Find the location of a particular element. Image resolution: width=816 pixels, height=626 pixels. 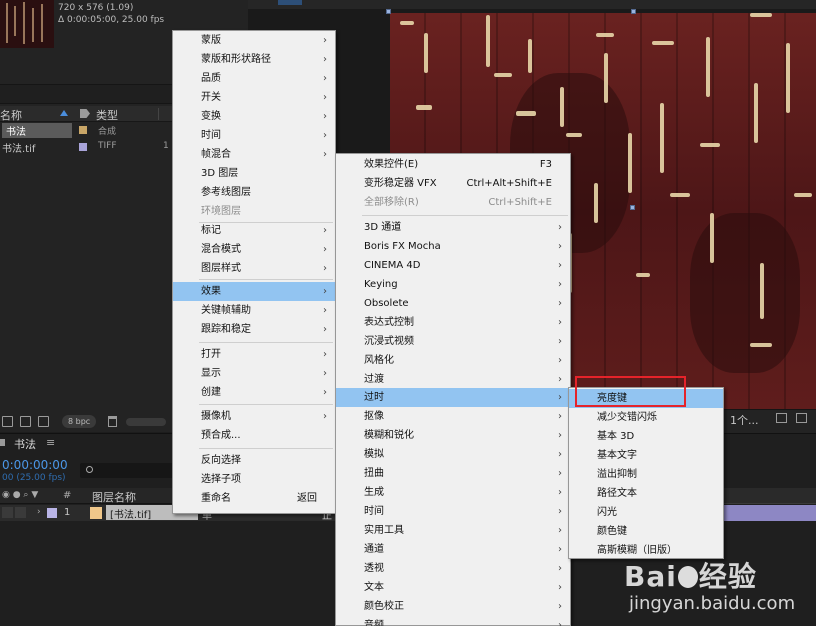

menu-item: 减少交错闪烁 is located at coordinates (646, 417).